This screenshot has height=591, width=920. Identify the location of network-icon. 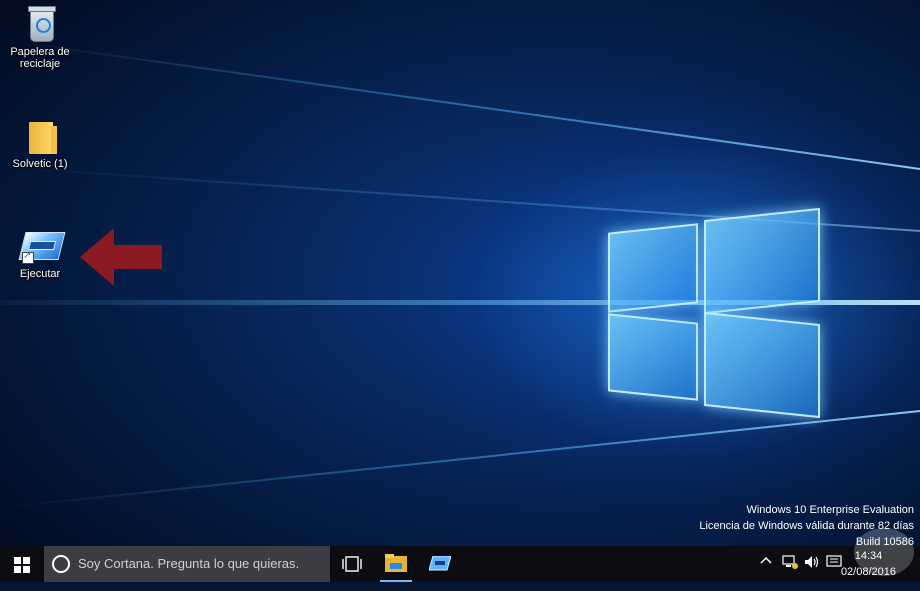
(790, 573).